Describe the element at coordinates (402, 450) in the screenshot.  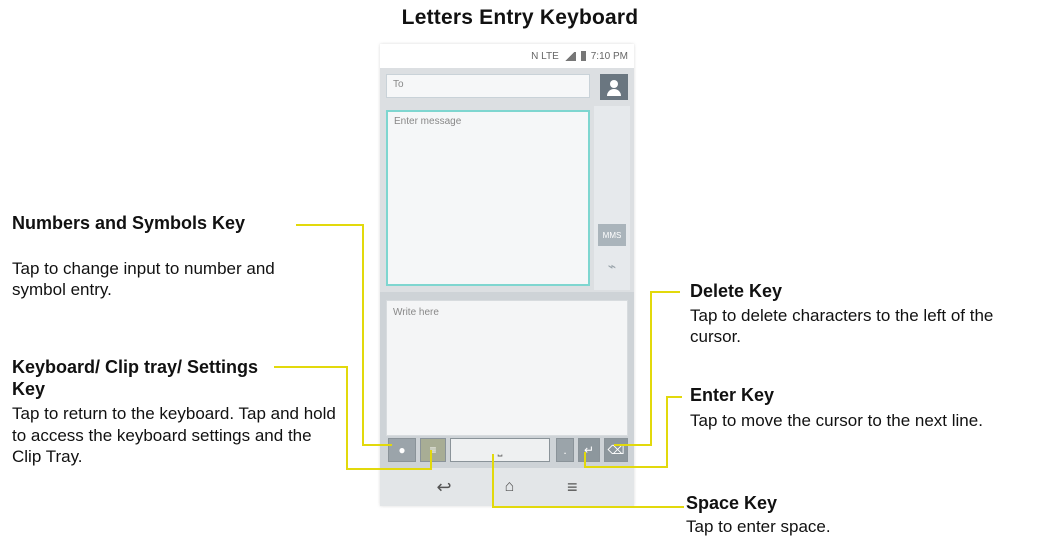
I see `numbers-symbols-icon: ●` at that location.